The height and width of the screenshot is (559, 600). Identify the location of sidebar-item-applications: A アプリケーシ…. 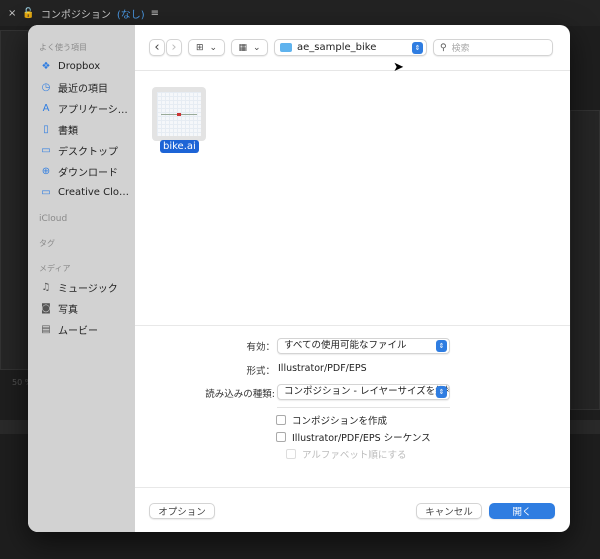
(81, 108).